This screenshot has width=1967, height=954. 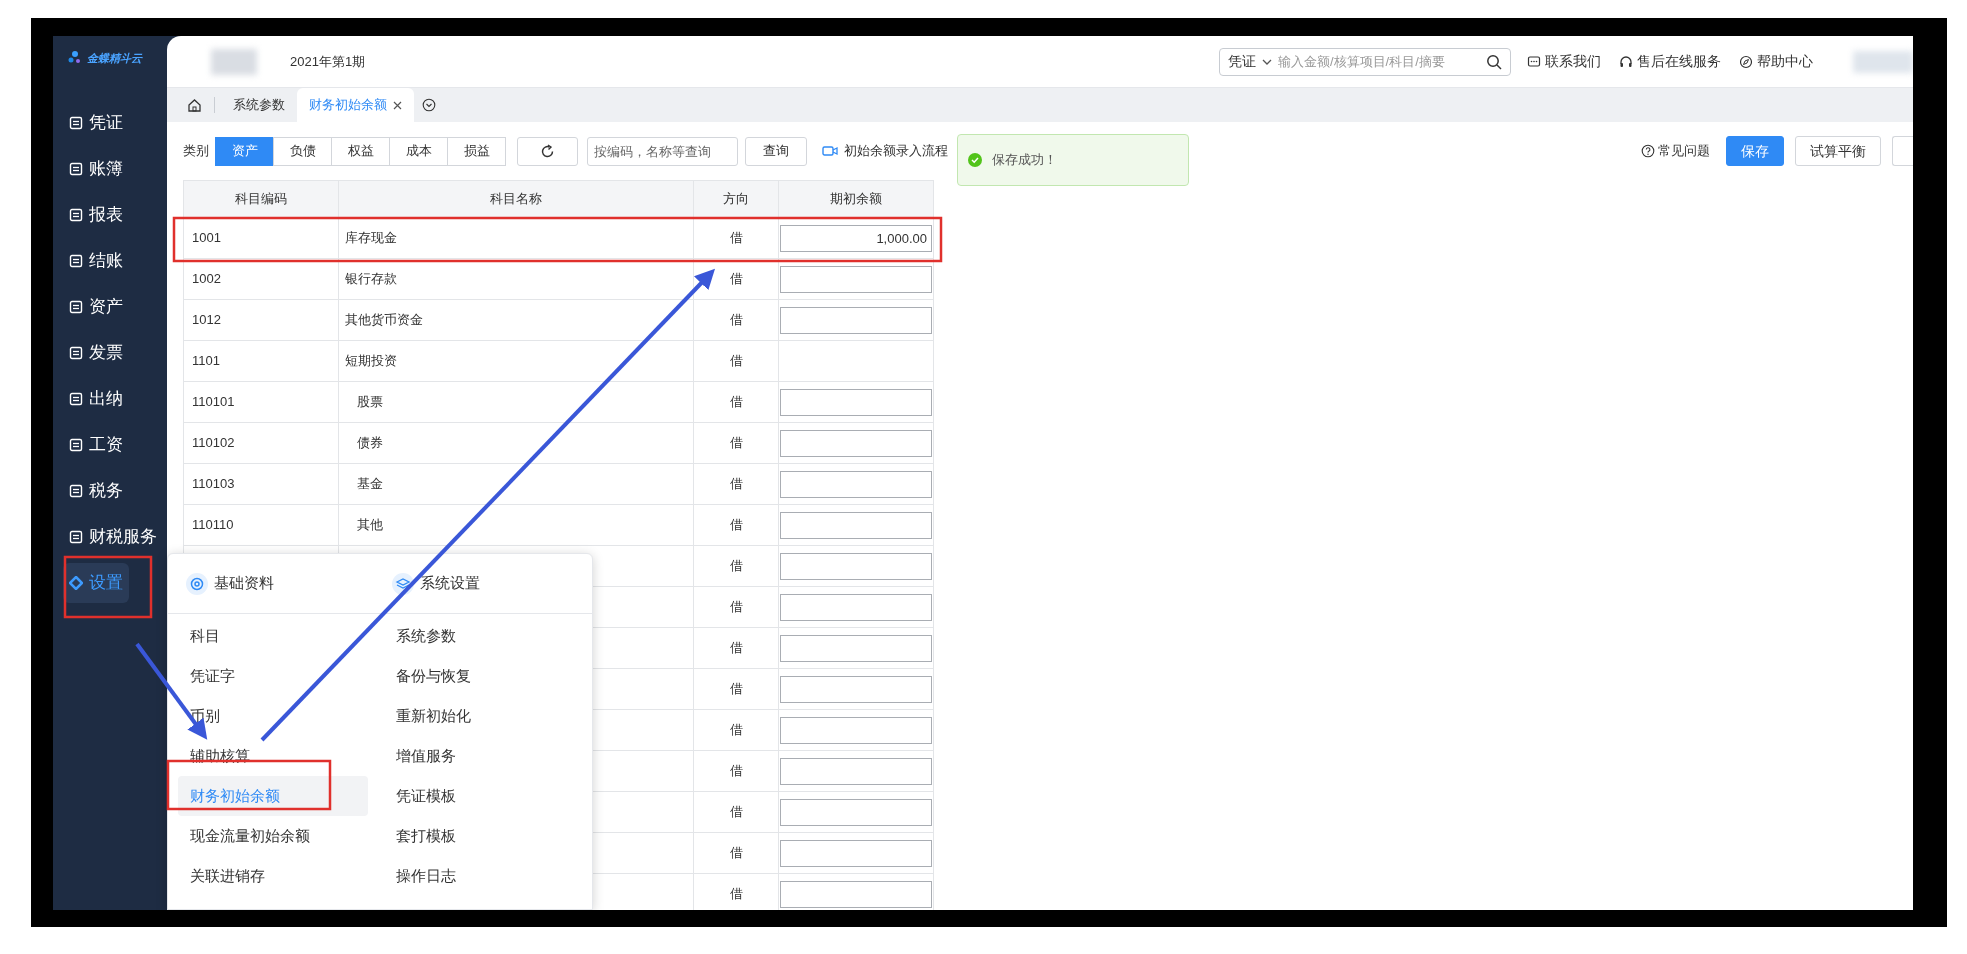 I want to click on header-link: 帮助中心, so click(x=1776, y=61).